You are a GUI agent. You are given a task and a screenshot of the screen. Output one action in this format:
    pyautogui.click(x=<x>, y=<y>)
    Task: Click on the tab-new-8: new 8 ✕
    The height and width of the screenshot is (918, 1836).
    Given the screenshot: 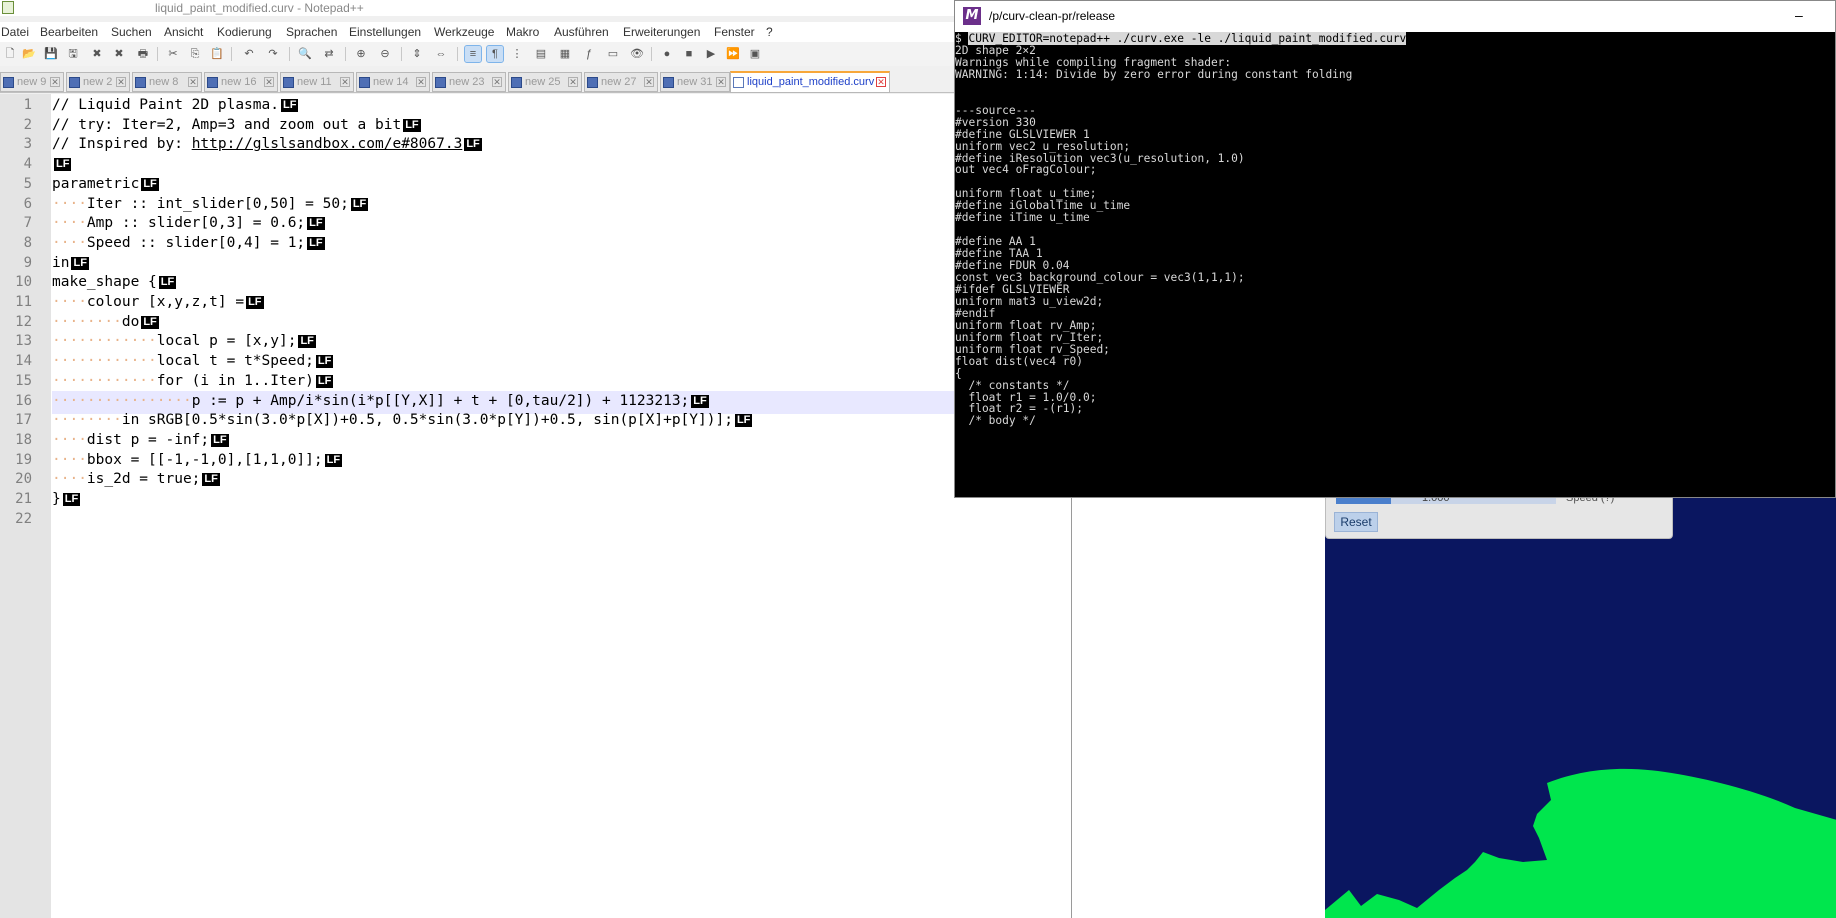 What is the action you would take?
    pyautogui.click(x=167, y=82)
    